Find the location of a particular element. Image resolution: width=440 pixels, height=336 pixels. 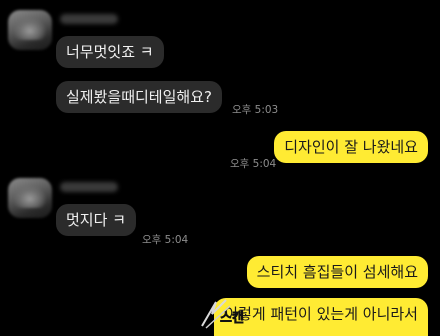

message-text: 너무멋잇죠 ㅋ is located at coordinates (110, 52).